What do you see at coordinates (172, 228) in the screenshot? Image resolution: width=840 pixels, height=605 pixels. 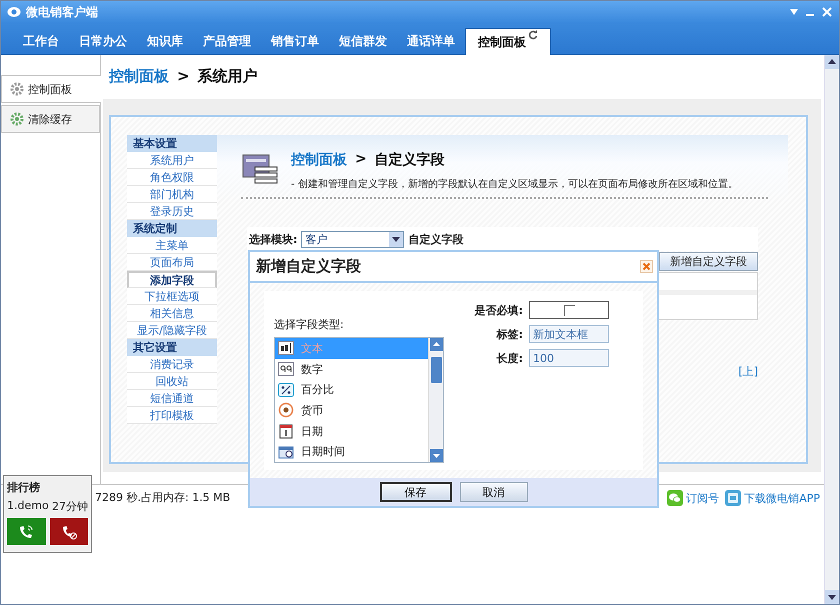 I see `nav-section-title: 系统定制` at bounding box center [172, 228].